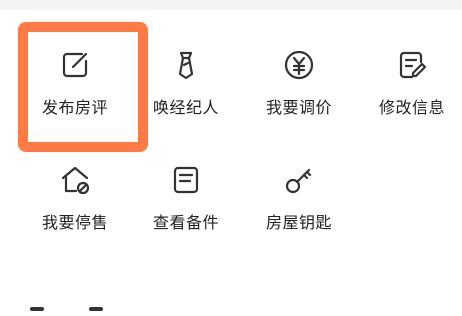  What do you see at coordinates (75, 96) in the screenshot?
I see `action-publish-review: 发布房评` at bounding box center [75, 96].